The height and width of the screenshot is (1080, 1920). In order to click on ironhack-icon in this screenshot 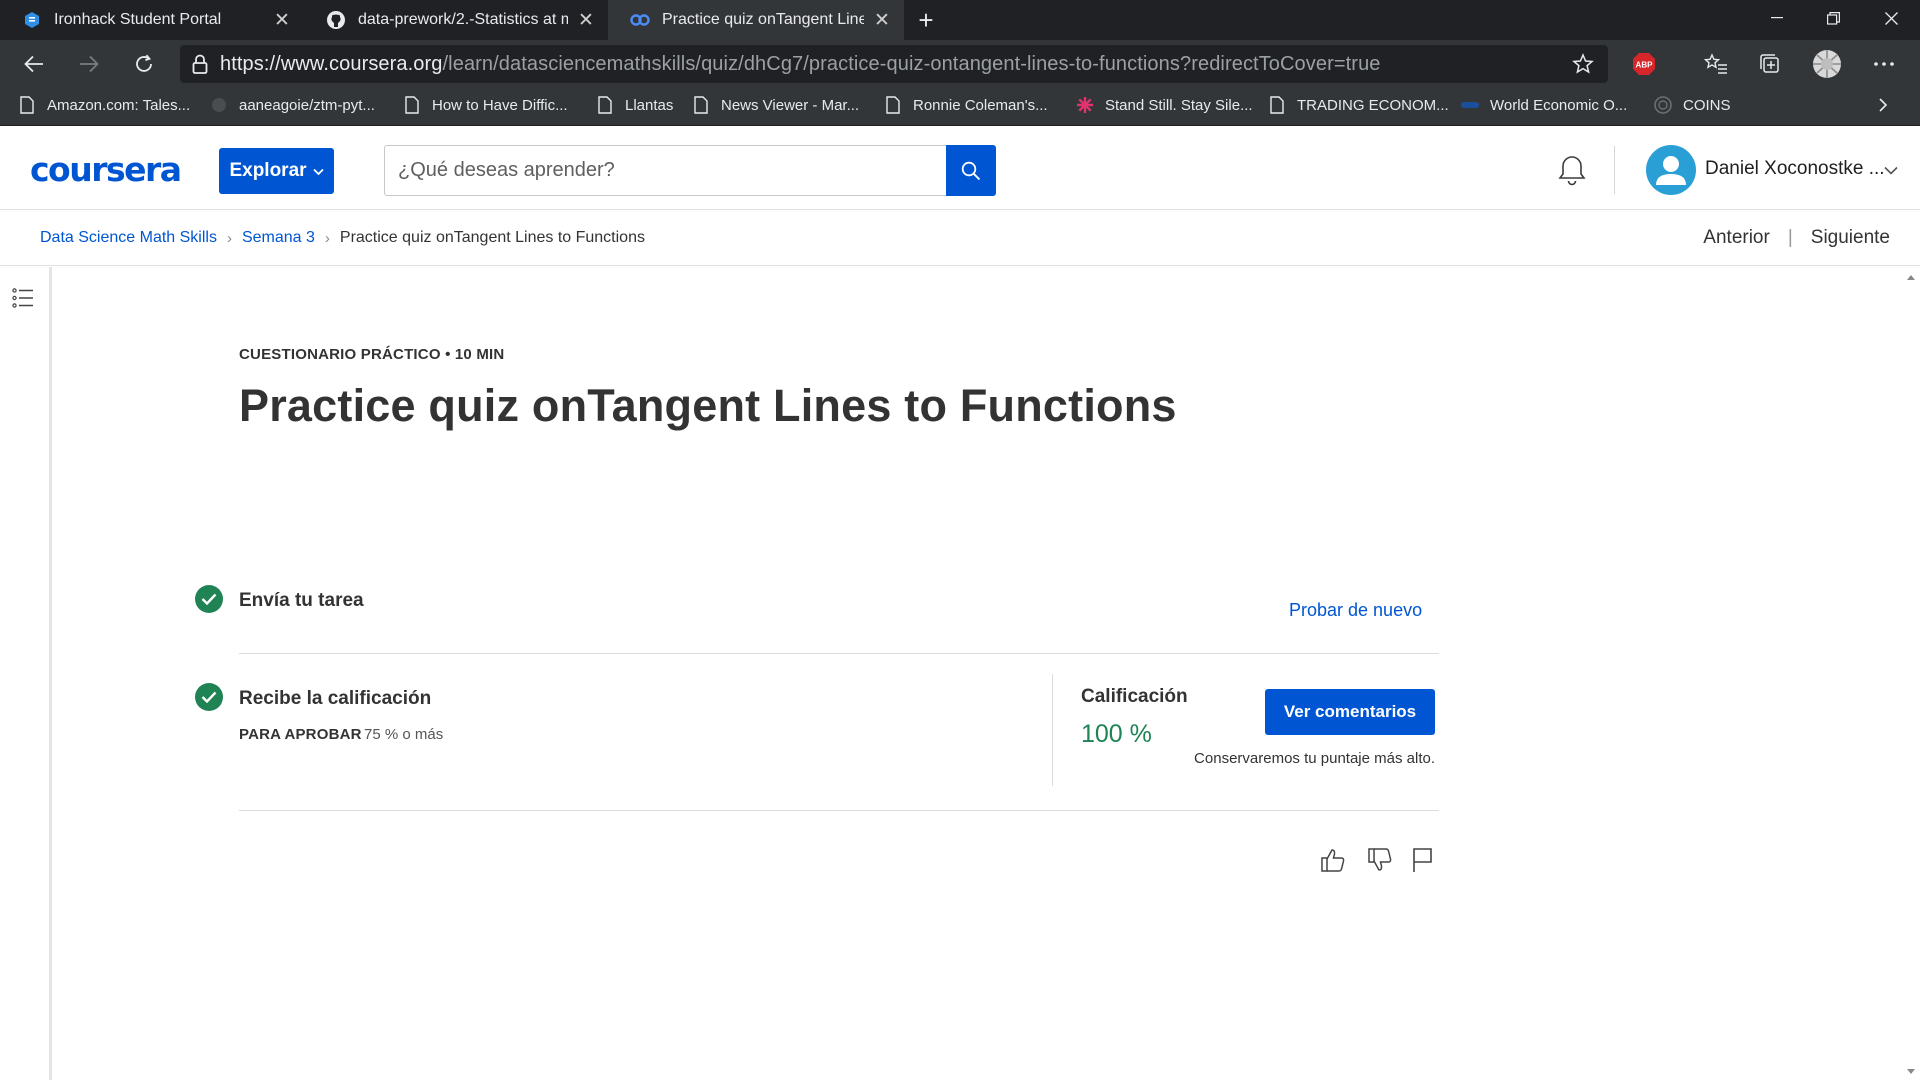, I will do `click(32, 20)`.